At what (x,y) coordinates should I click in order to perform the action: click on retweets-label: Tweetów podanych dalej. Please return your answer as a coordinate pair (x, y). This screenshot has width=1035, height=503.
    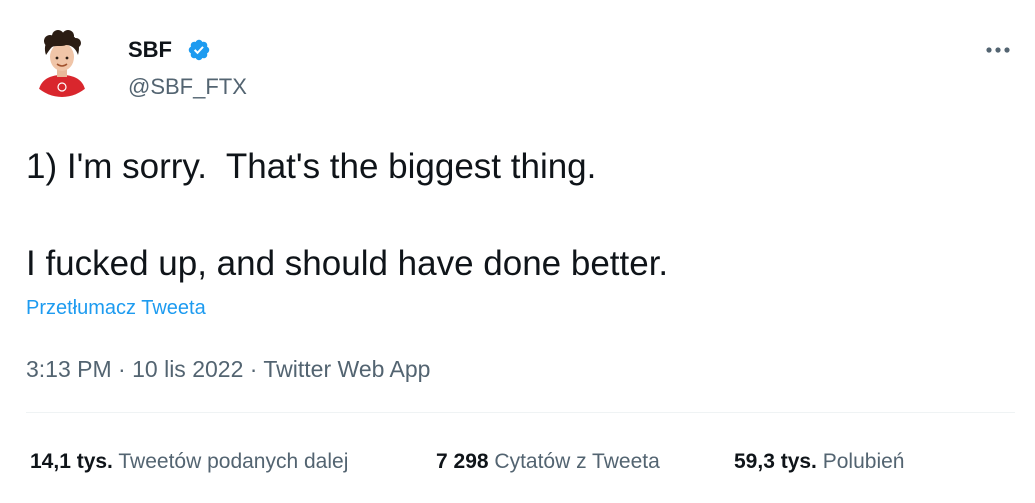
    Looking at the image, I should click on (233, 461).